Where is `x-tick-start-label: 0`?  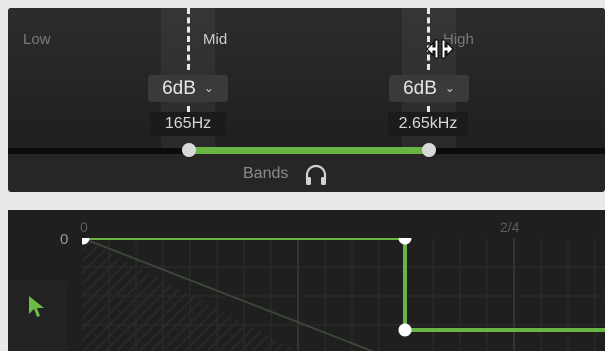 x-tick-start-label: 0 is located at coordinates (84, 227).